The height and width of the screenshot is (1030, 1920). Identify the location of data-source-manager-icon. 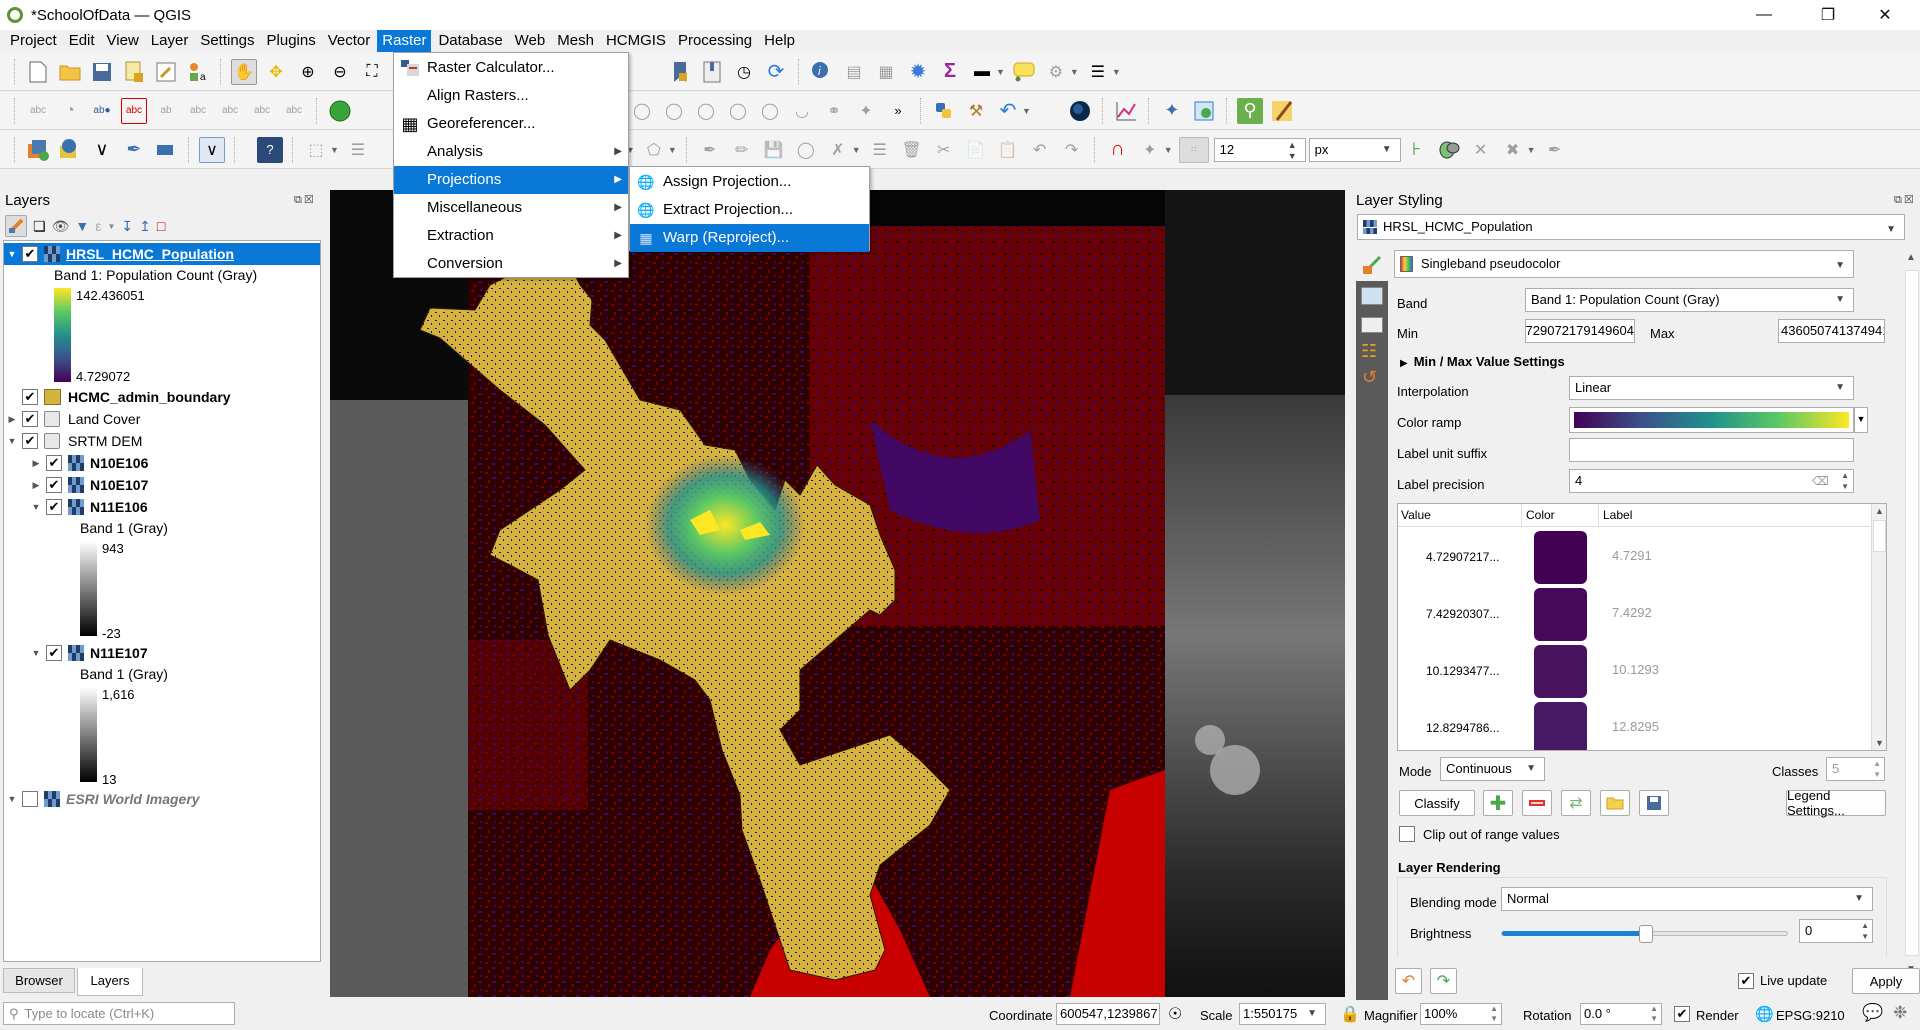
(38, 150).